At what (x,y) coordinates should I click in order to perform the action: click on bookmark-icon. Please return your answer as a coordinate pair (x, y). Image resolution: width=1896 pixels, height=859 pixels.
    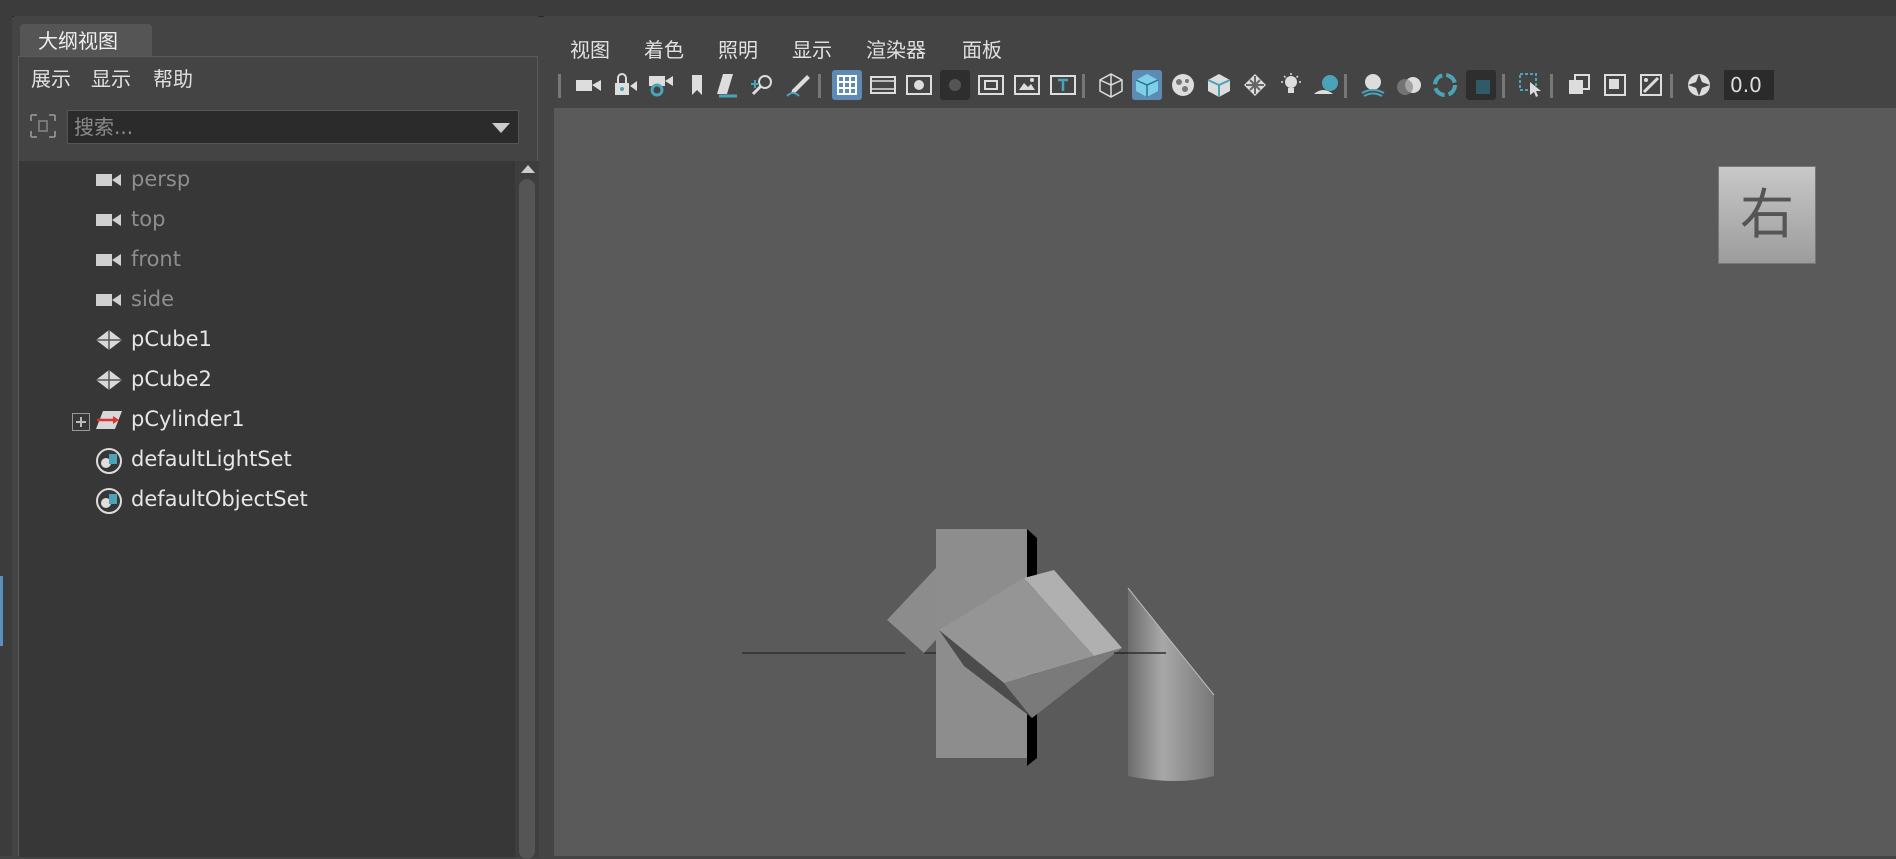
    Looking at the image, I should click on (697, 85).